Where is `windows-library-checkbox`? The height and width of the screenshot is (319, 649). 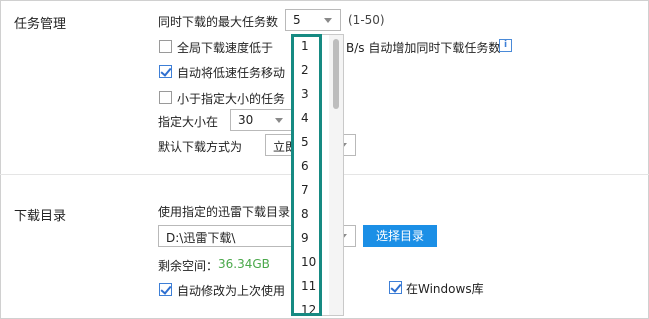 windows-library-checkbox is located at coordinates (395, 287).